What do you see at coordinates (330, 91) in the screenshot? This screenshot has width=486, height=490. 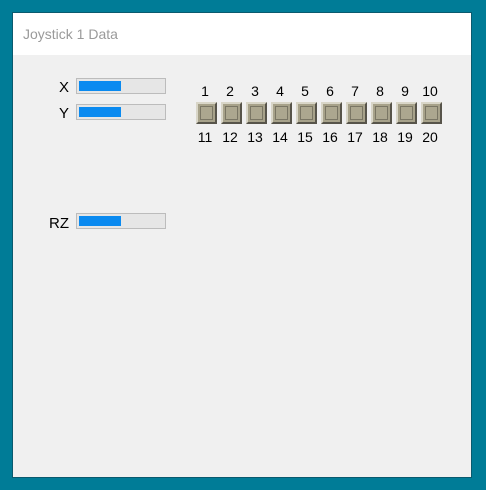 I see `button-number-label: 6` at bounding box center [330, 91].